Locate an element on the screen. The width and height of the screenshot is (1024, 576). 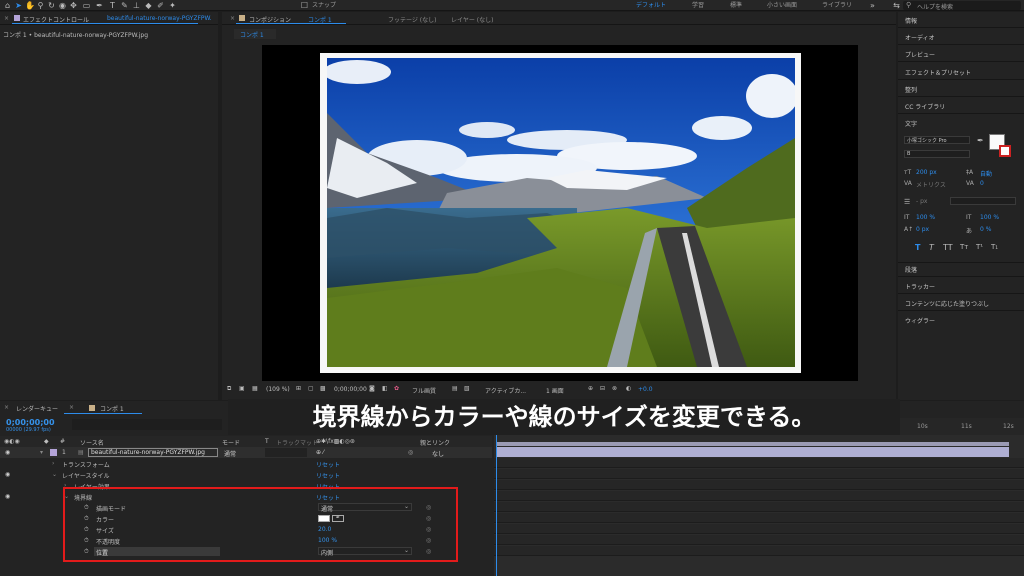
region-icon: ▢ is located at coordinates (311, 388).